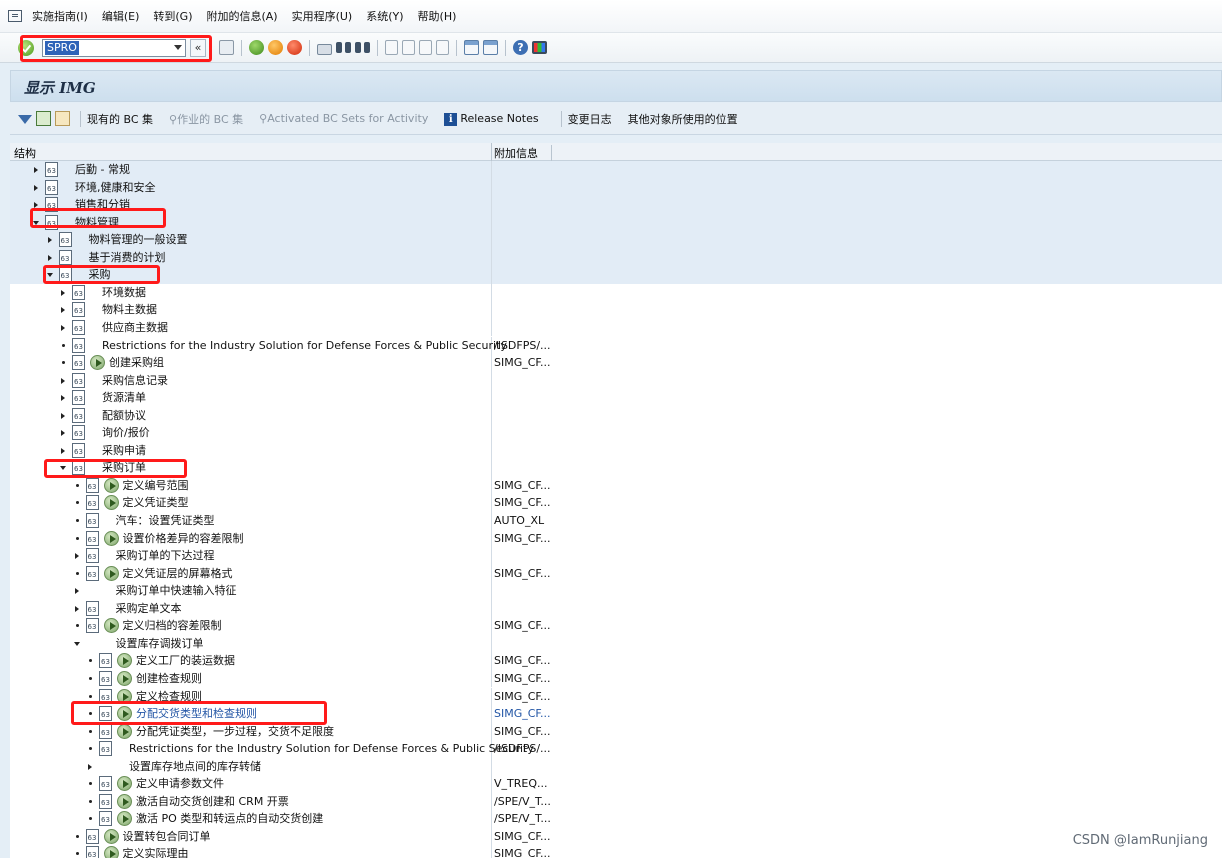 The width and height of the screenshot is (1222, 858). What do you see at coordinates (616, 433) in the screenshot?
I see `tree-row: 询价/报价` at bounding box center [616, 433].